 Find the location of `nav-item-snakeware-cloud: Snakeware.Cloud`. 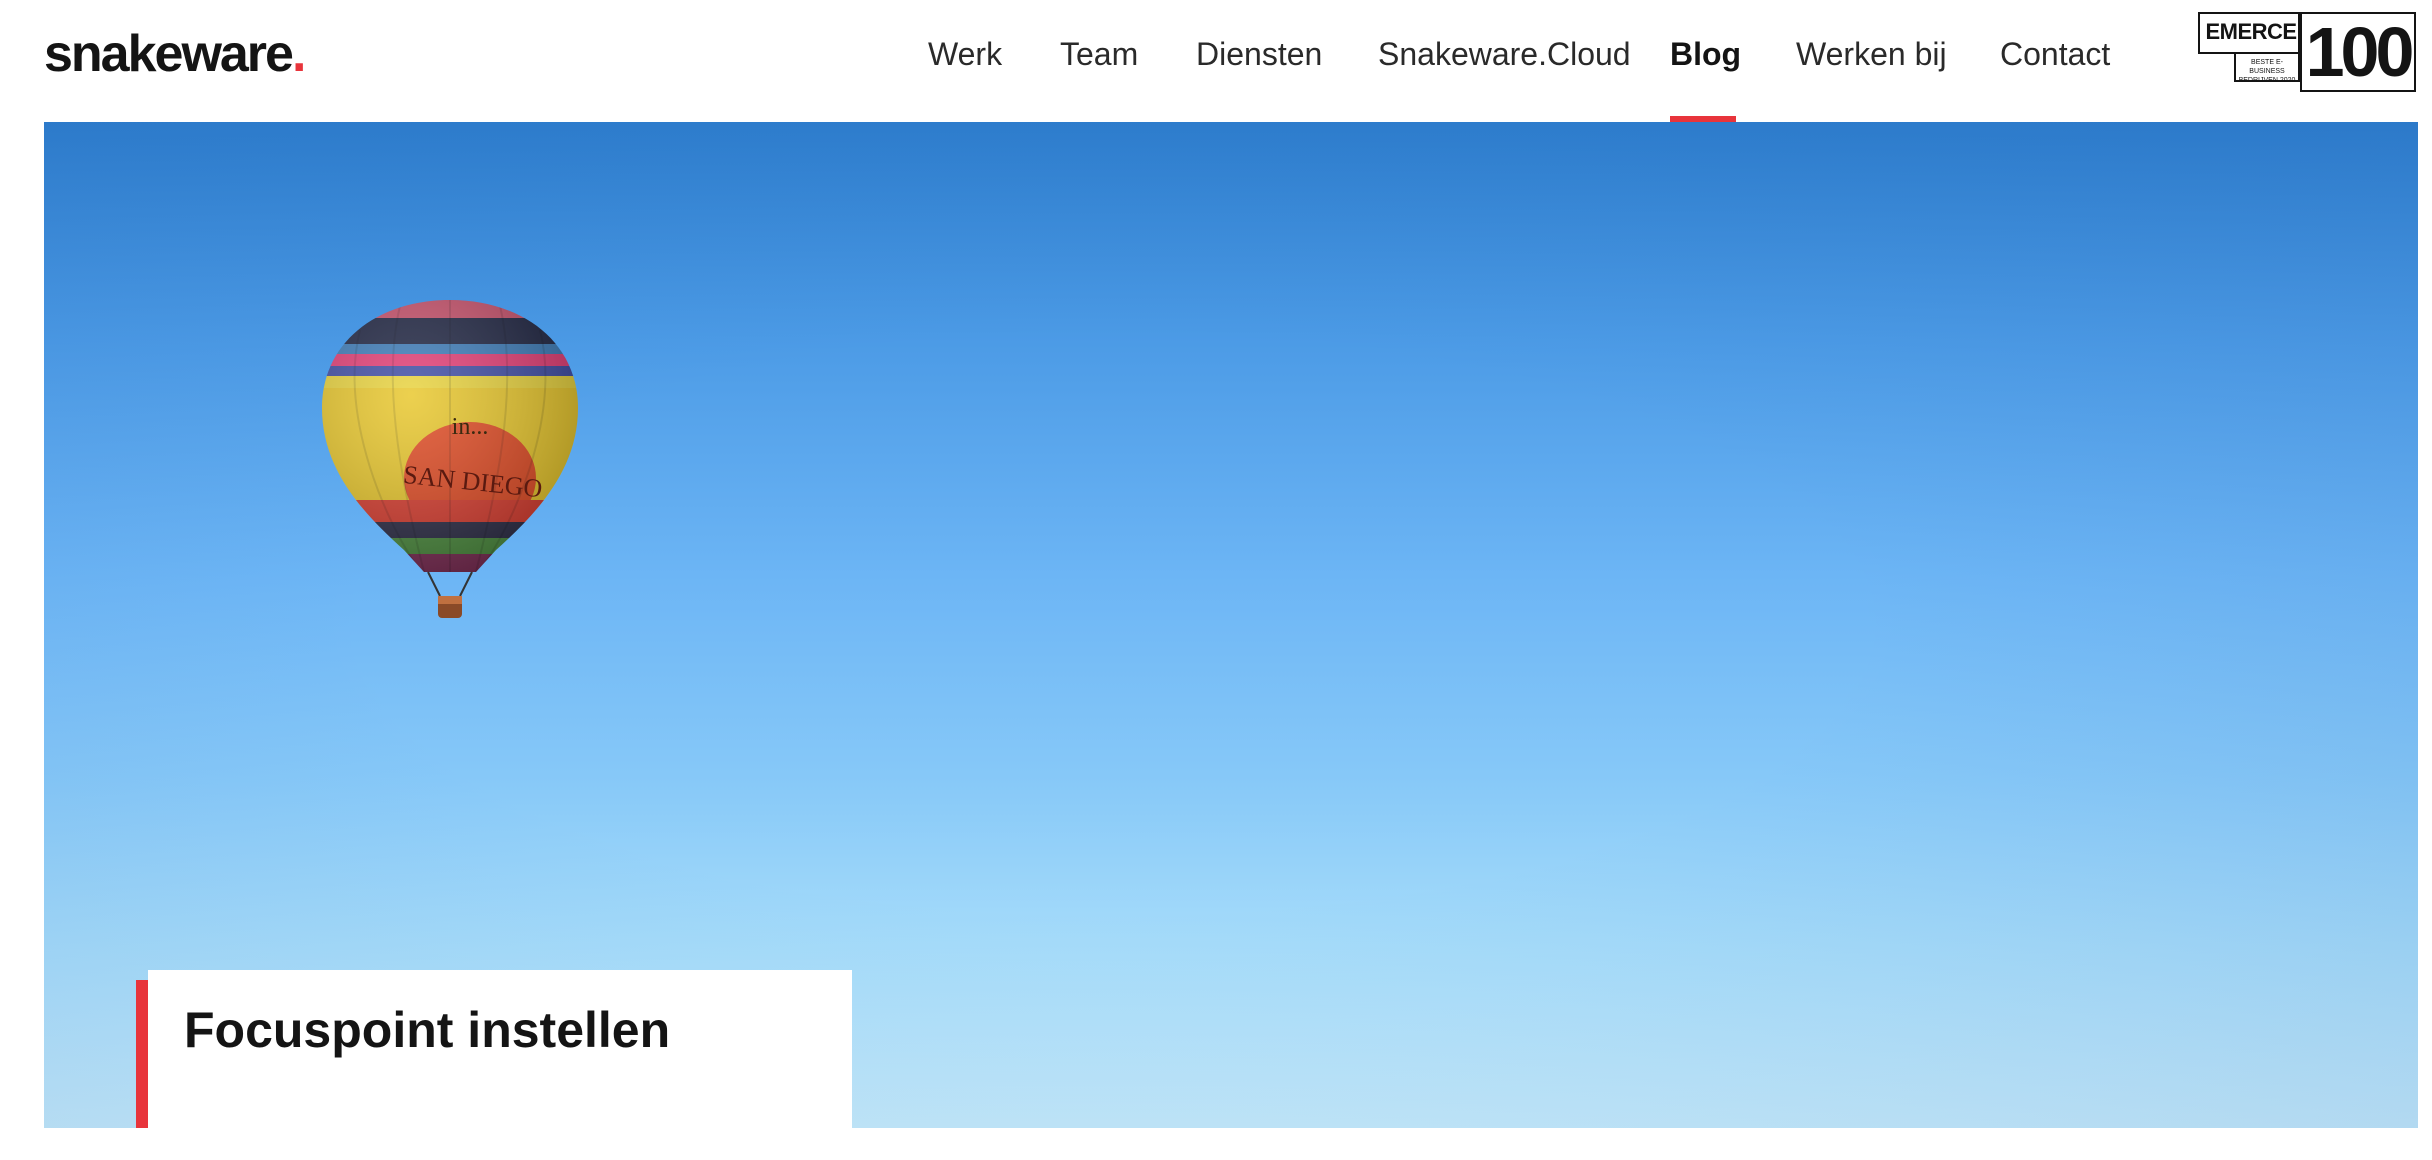

nav-item-snakeware-cloud: Snakeware.Cloud is located at coordinates (1504, 54).